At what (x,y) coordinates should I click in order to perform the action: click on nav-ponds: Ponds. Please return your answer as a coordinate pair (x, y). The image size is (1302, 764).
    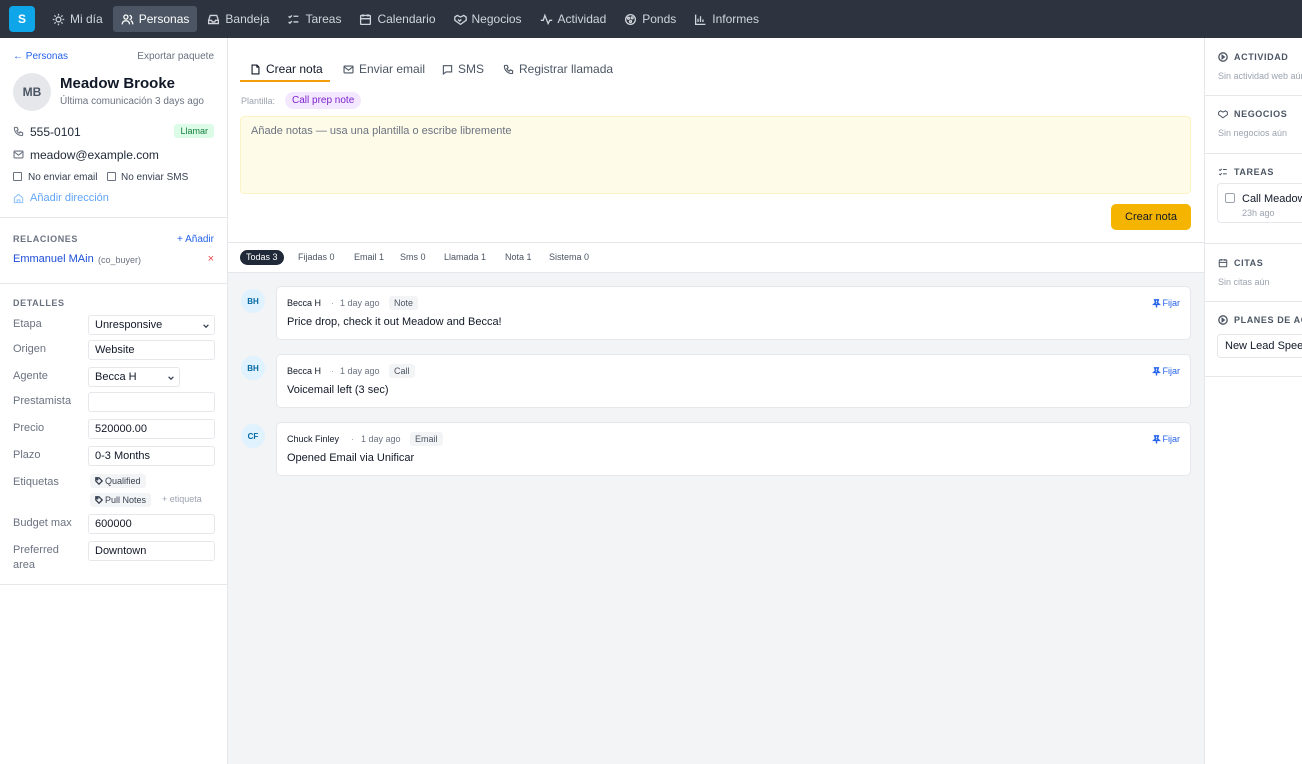
    Looking at the image, I should click on (650, 19).